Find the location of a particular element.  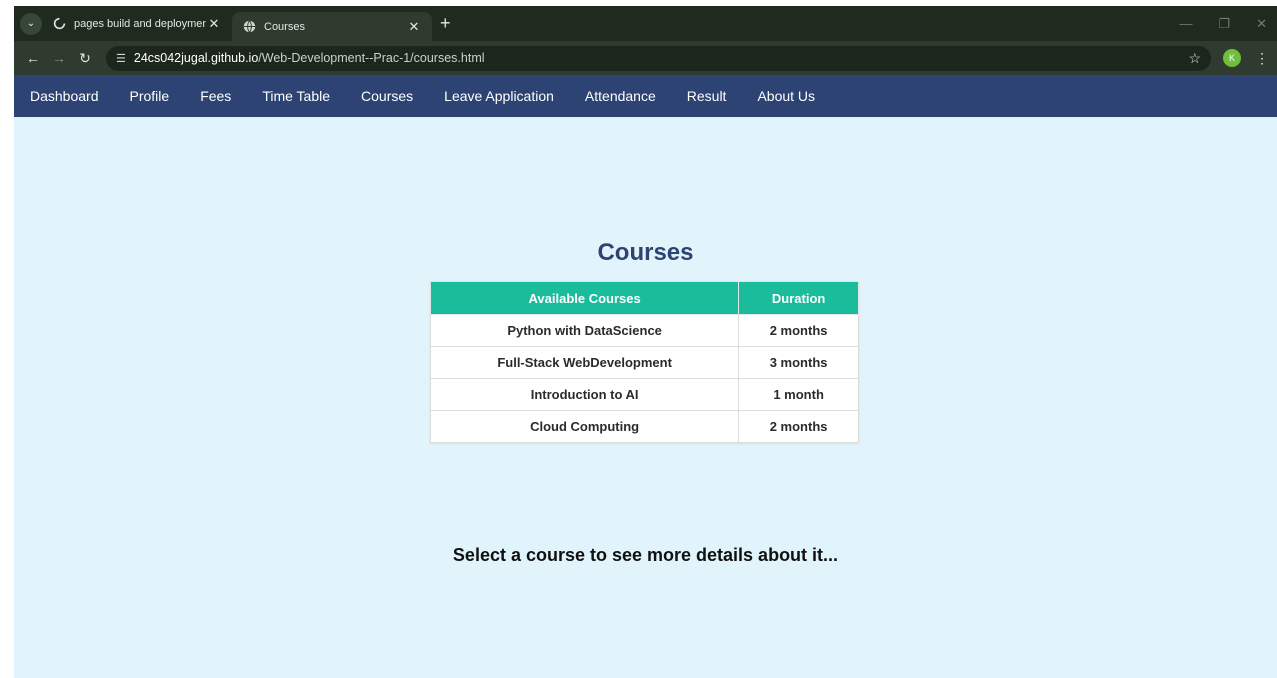

nav-link-profile: Profile is located at coordinates (150, 96).